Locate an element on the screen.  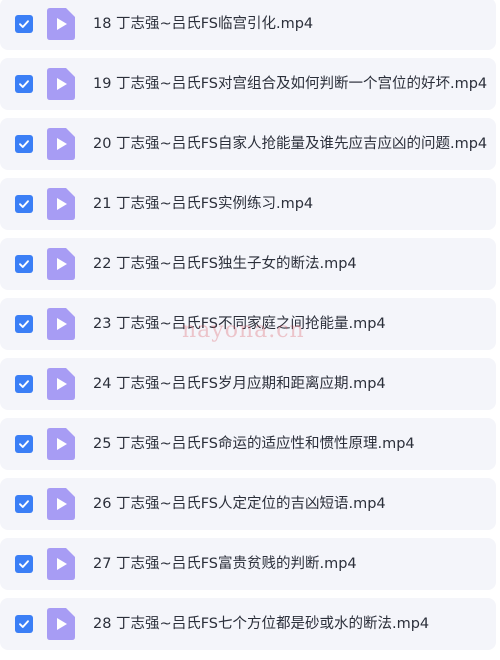
file-name: 26 丁志强~吕氏FS人定定位的吉凶短语.mp4 is located at coordinates (239, 504).